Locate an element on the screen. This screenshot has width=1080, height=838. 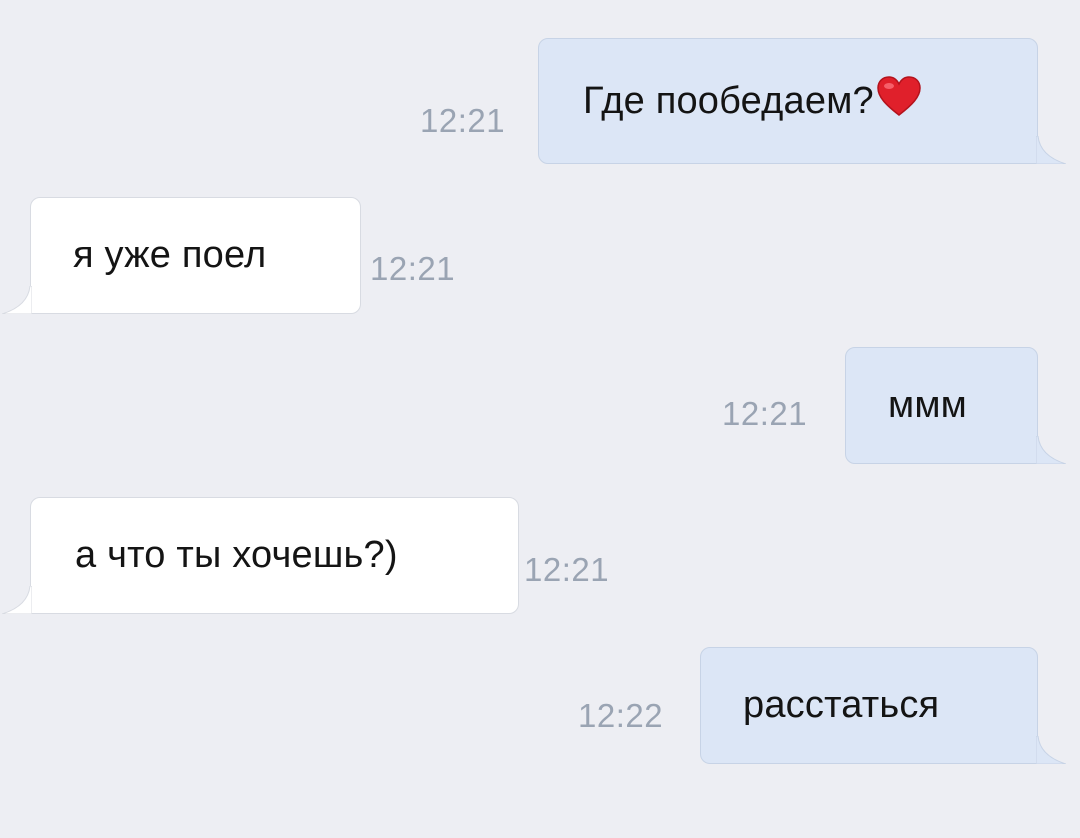
message-bubble-outgoing: расстаться is located at coordinates (883, 705).